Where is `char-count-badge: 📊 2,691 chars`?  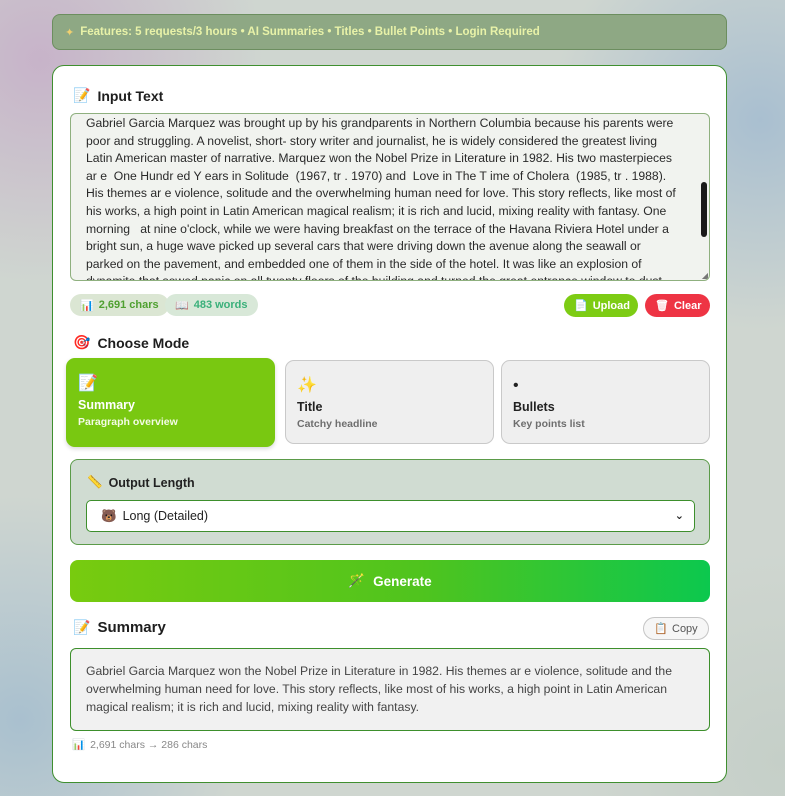 char-count-badge: 📊 2,691 chars is located at coordinates (119, 305).